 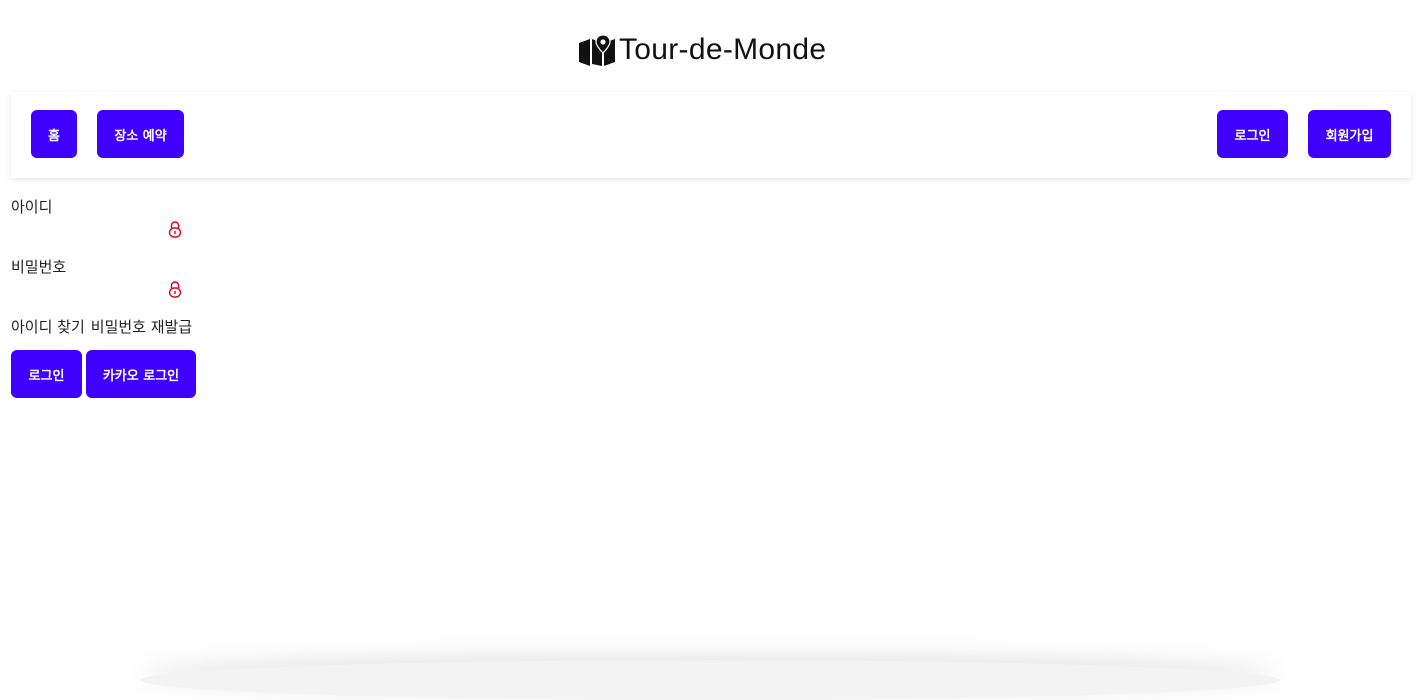 What do you see at coordinates (711, 135) in the screenshot?
I see `top-navbar: 홈 장소 예약 로그인 회원가입` at bounding box center [711, 135].